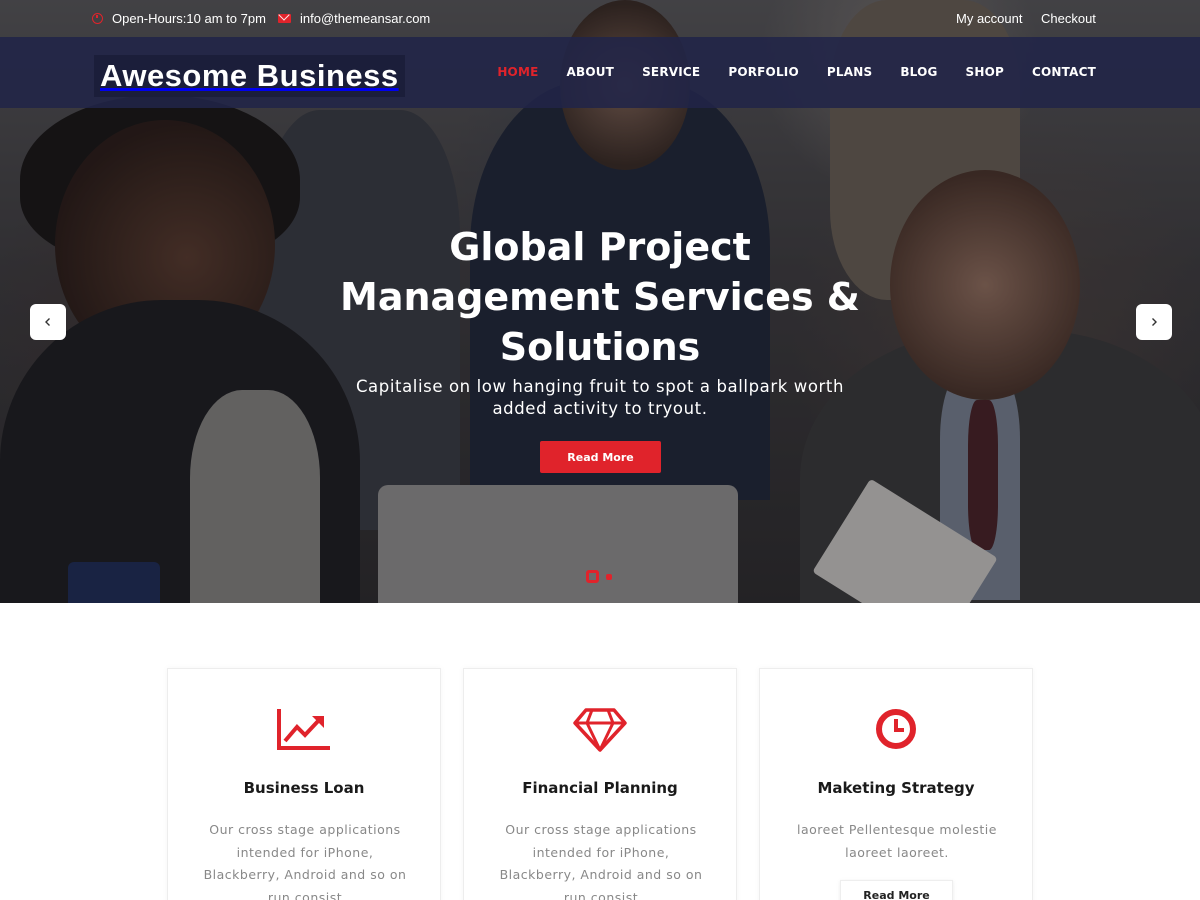 The width and height of the screenshot is (1200, 900). I want to click on hero-title-line: Management Services &, so click(600, 297).